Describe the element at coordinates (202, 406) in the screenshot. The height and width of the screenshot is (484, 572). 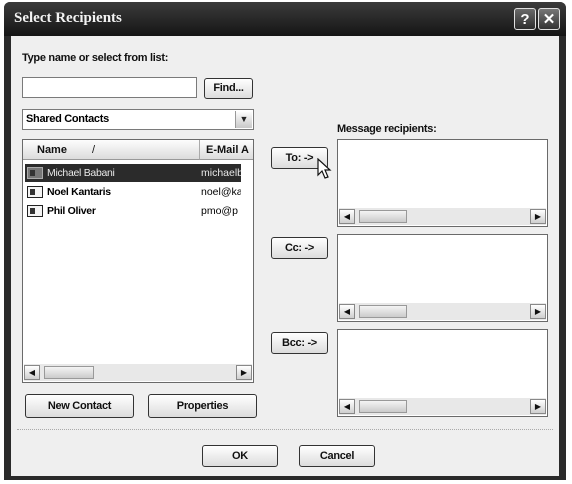
I see `properties-button: Properties` at that location.